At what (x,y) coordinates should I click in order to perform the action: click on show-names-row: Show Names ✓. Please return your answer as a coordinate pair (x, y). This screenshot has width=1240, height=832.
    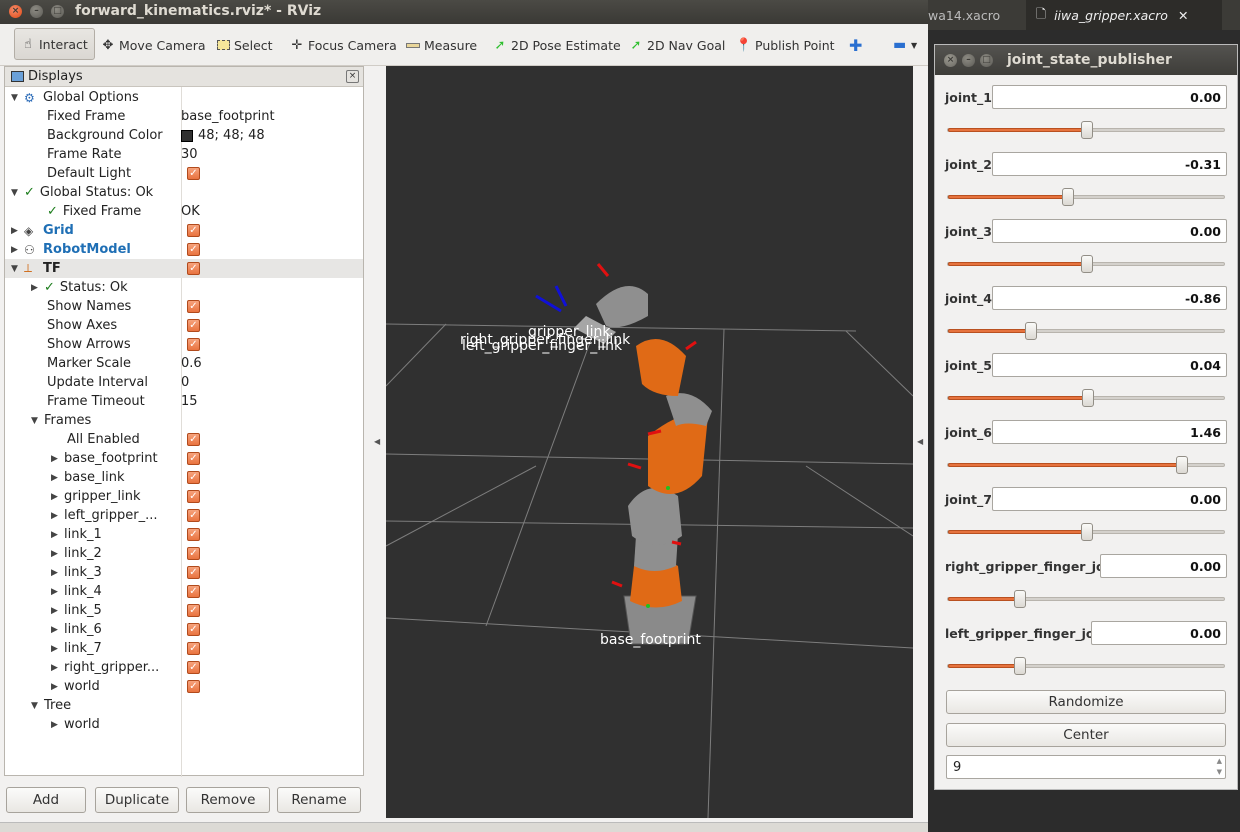
    Looking at the image, I should click on (184, 306).